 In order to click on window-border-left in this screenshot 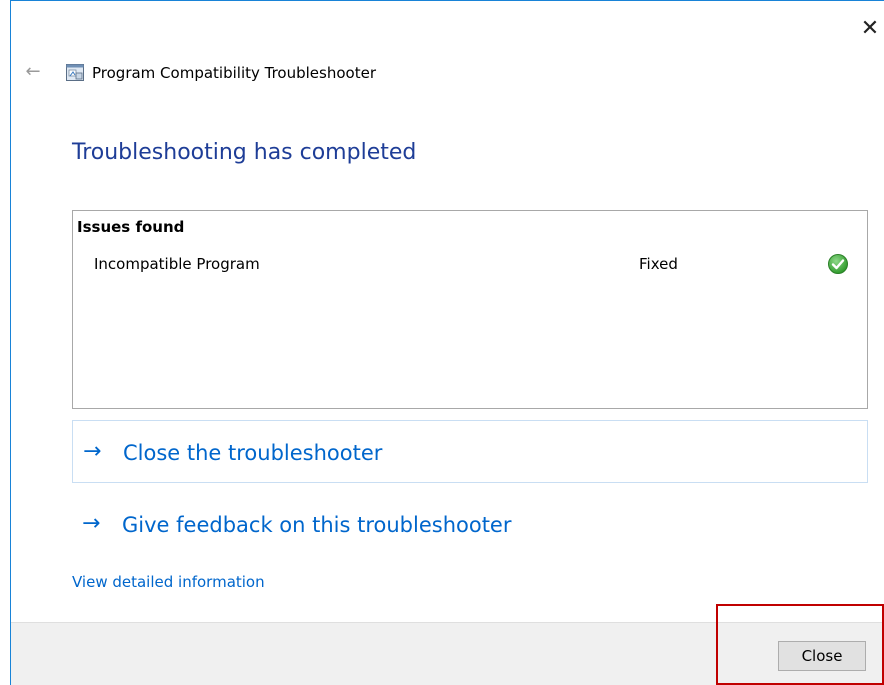, I will do `click(10, 342)`.